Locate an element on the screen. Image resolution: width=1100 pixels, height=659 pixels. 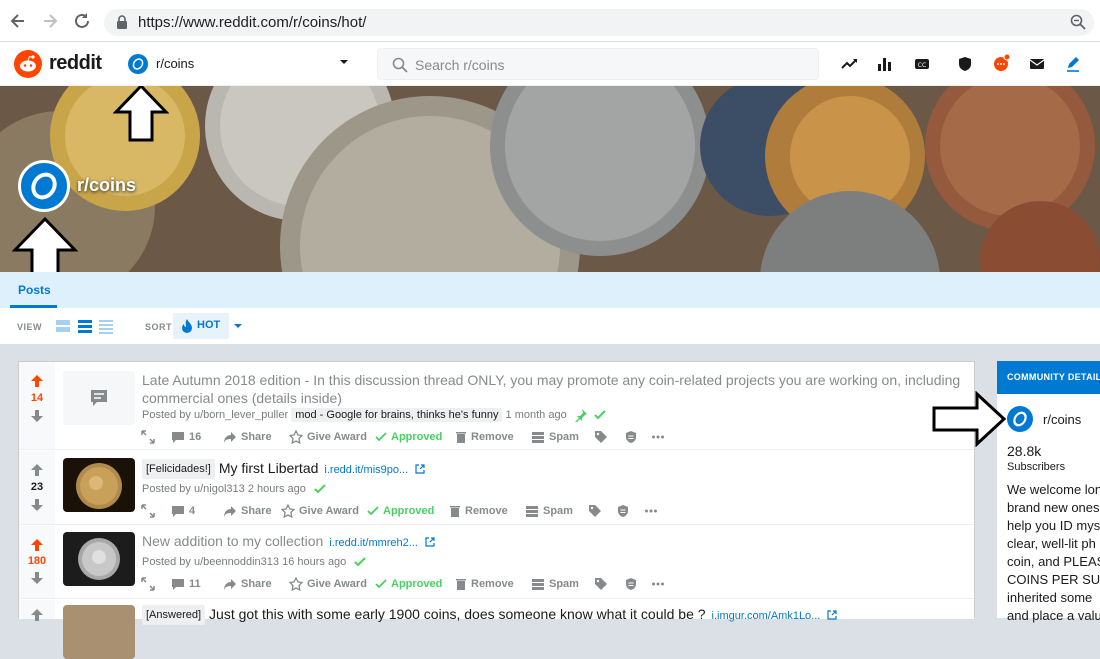
reddit-logo-icon is located at coordinates (28, 64).